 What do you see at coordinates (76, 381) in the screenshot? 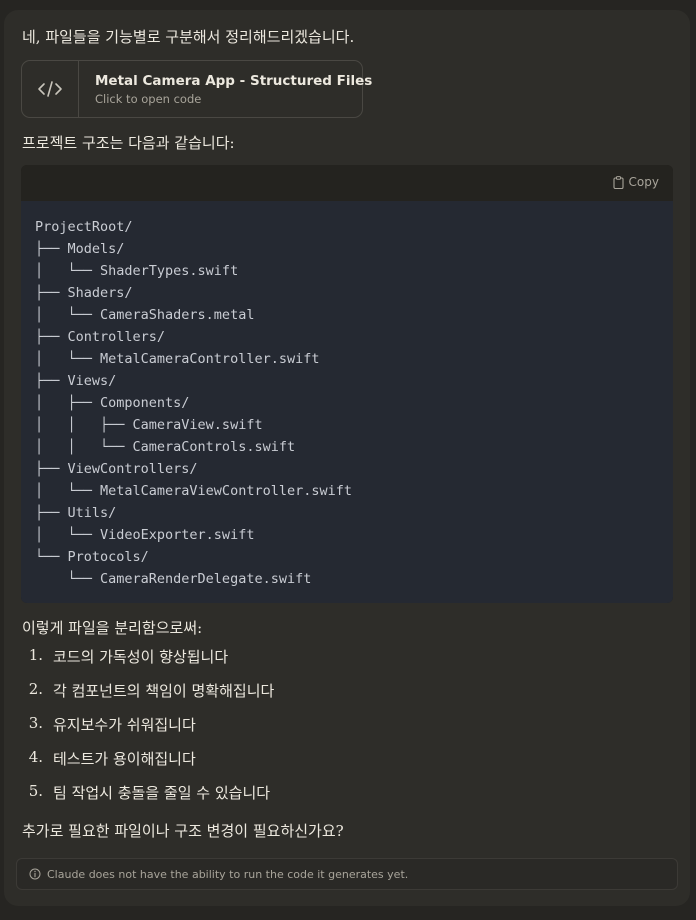
I see `code-line: ├── Views/` at bounding box center [76, 381].